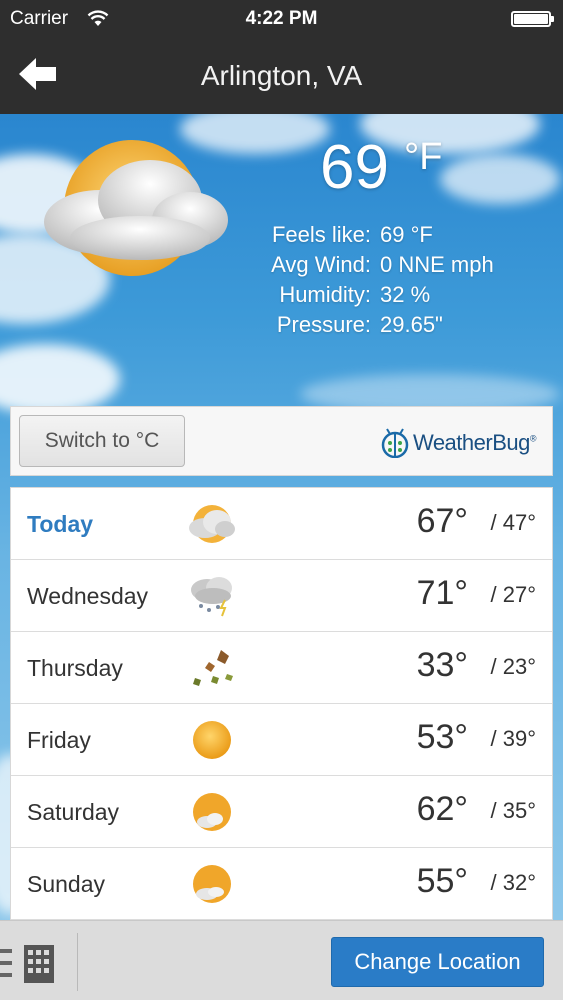  Describe the element at coordinates (73, 812) in the screenshot. I see `day-label: Saturday` at that location.